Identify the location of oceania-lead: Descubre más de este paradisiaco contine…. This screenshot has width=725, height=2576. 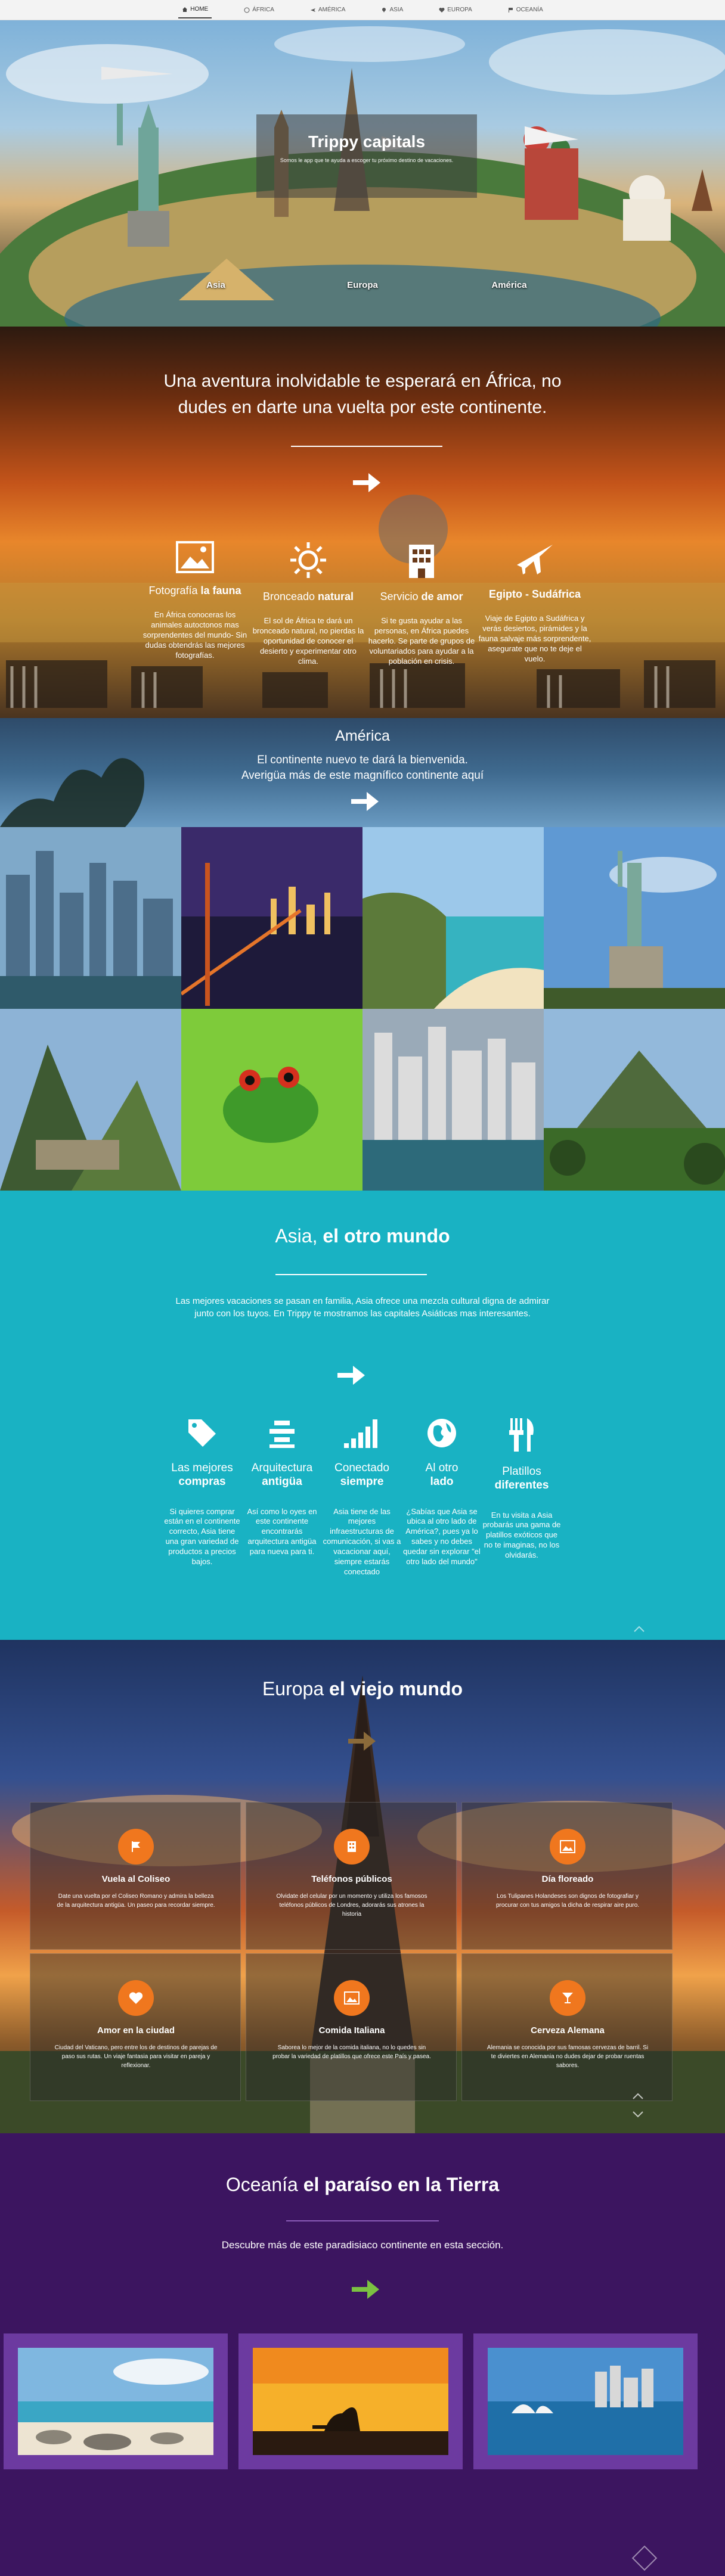
(362, 2245).